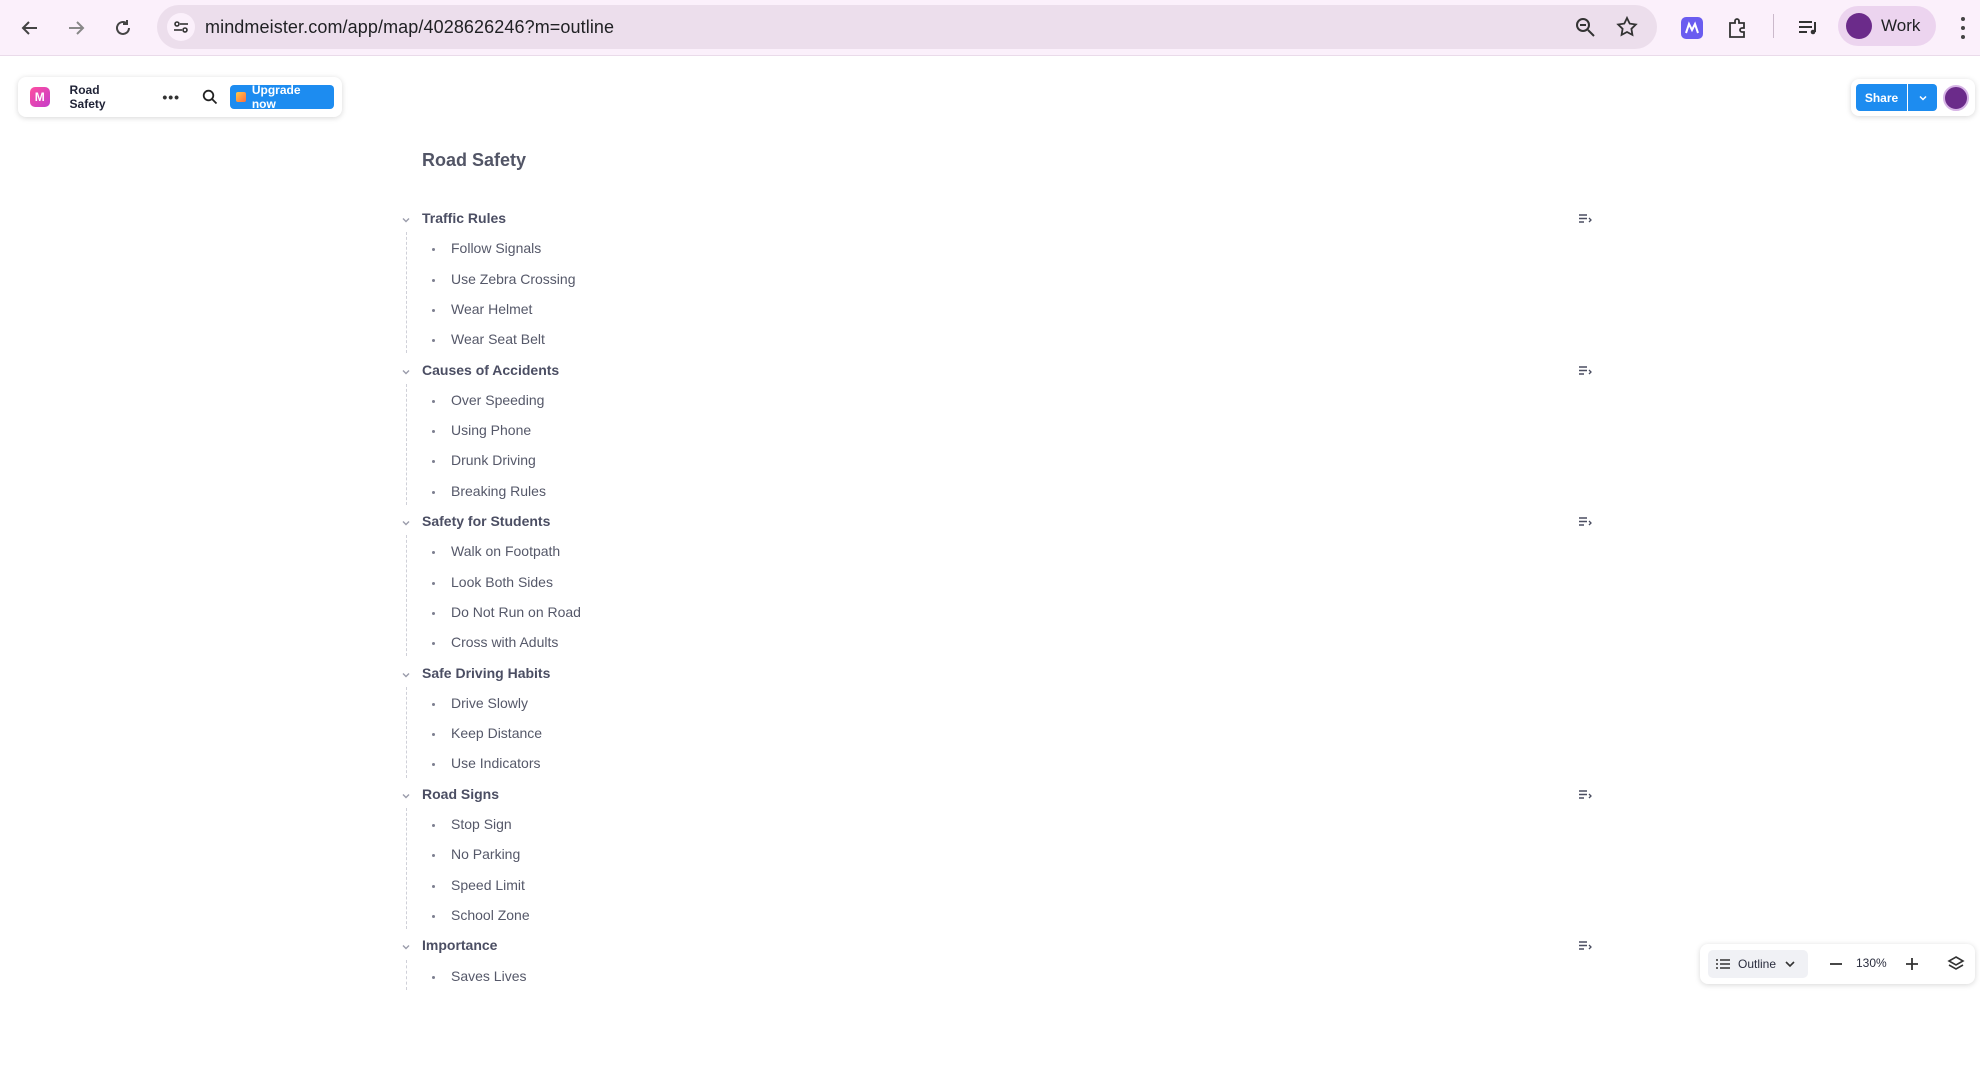 Image resolution: width=1980 pixels, height=1080 pixels. Describe the element at coordinates (732, 825) in the screenshot. I see `outline-subtopic: Stop Sign` at that location.